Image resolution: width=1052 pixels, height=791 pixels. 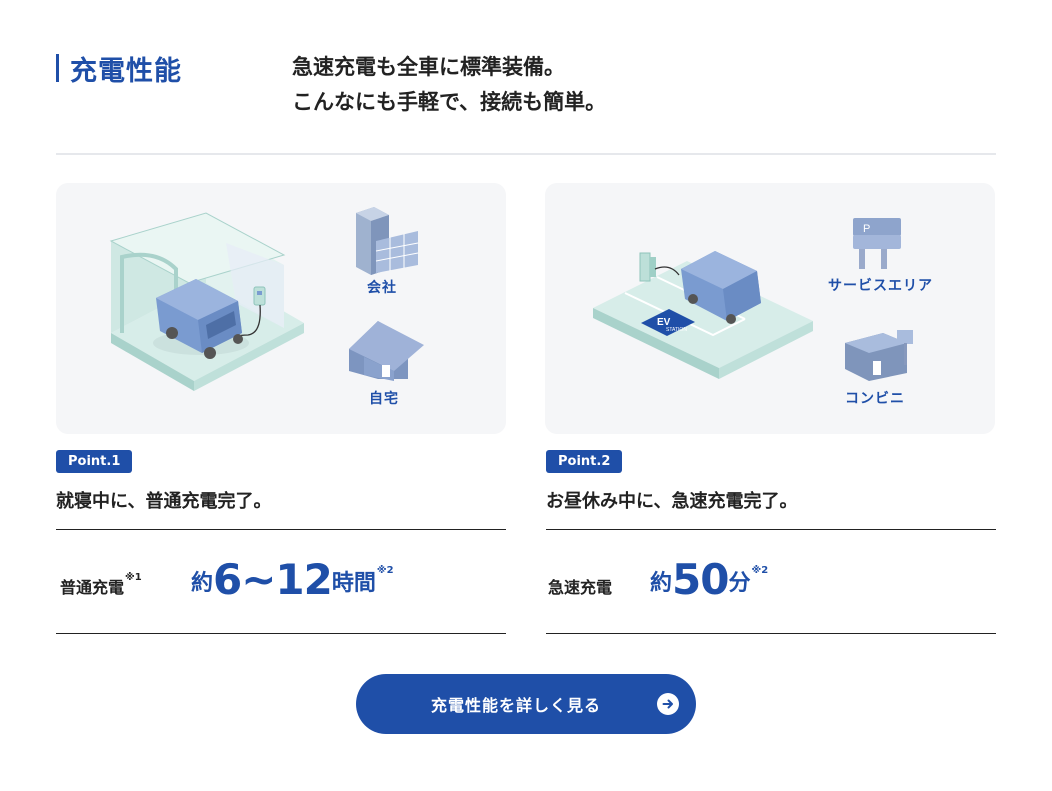 What do you see at coordinates (676, 330) in the screenshot?
I see `ev-station-text: STATION` at bounding box center [676, 330].